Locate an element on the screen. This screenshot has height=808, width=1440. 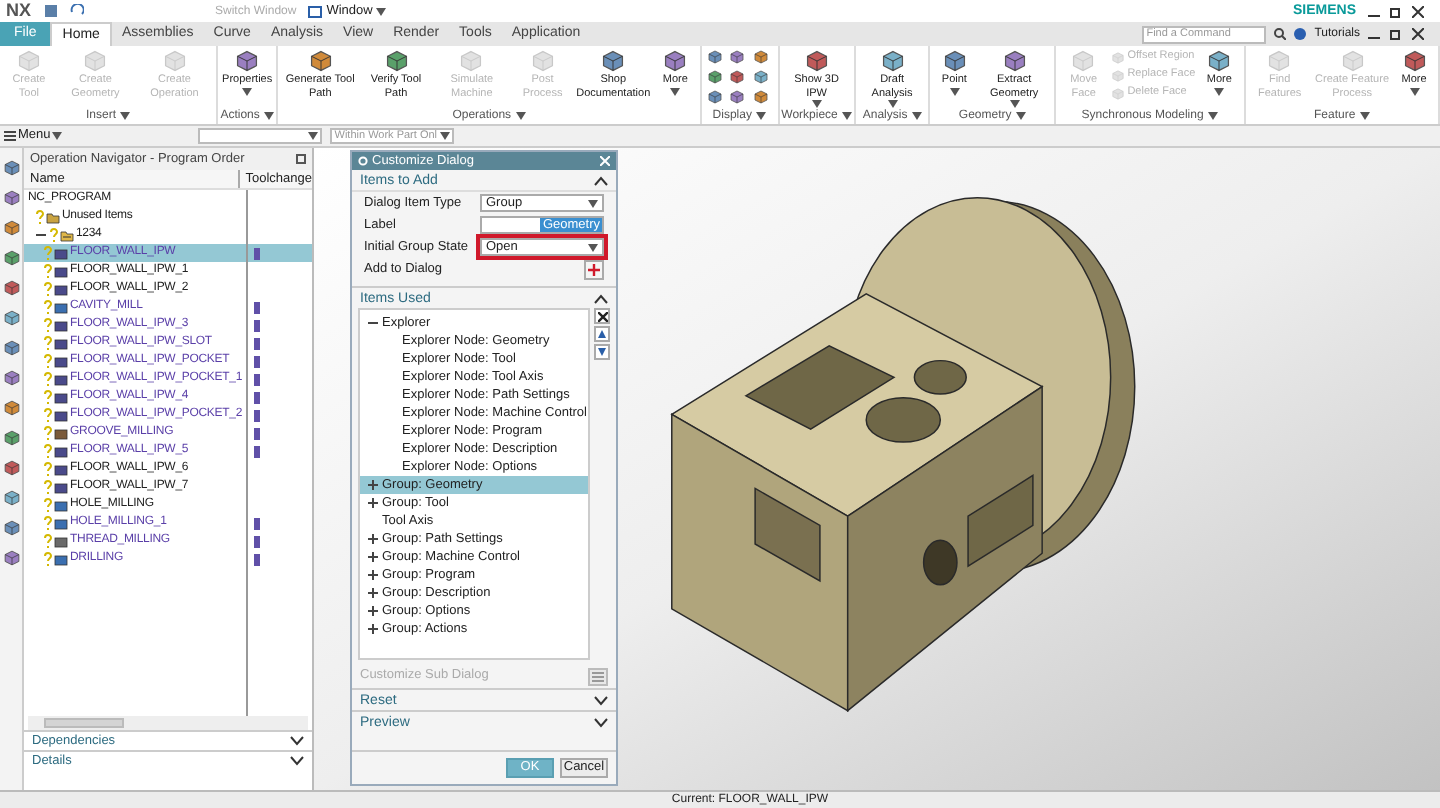
arrow-down-icon is located at coordinates (602, 352).